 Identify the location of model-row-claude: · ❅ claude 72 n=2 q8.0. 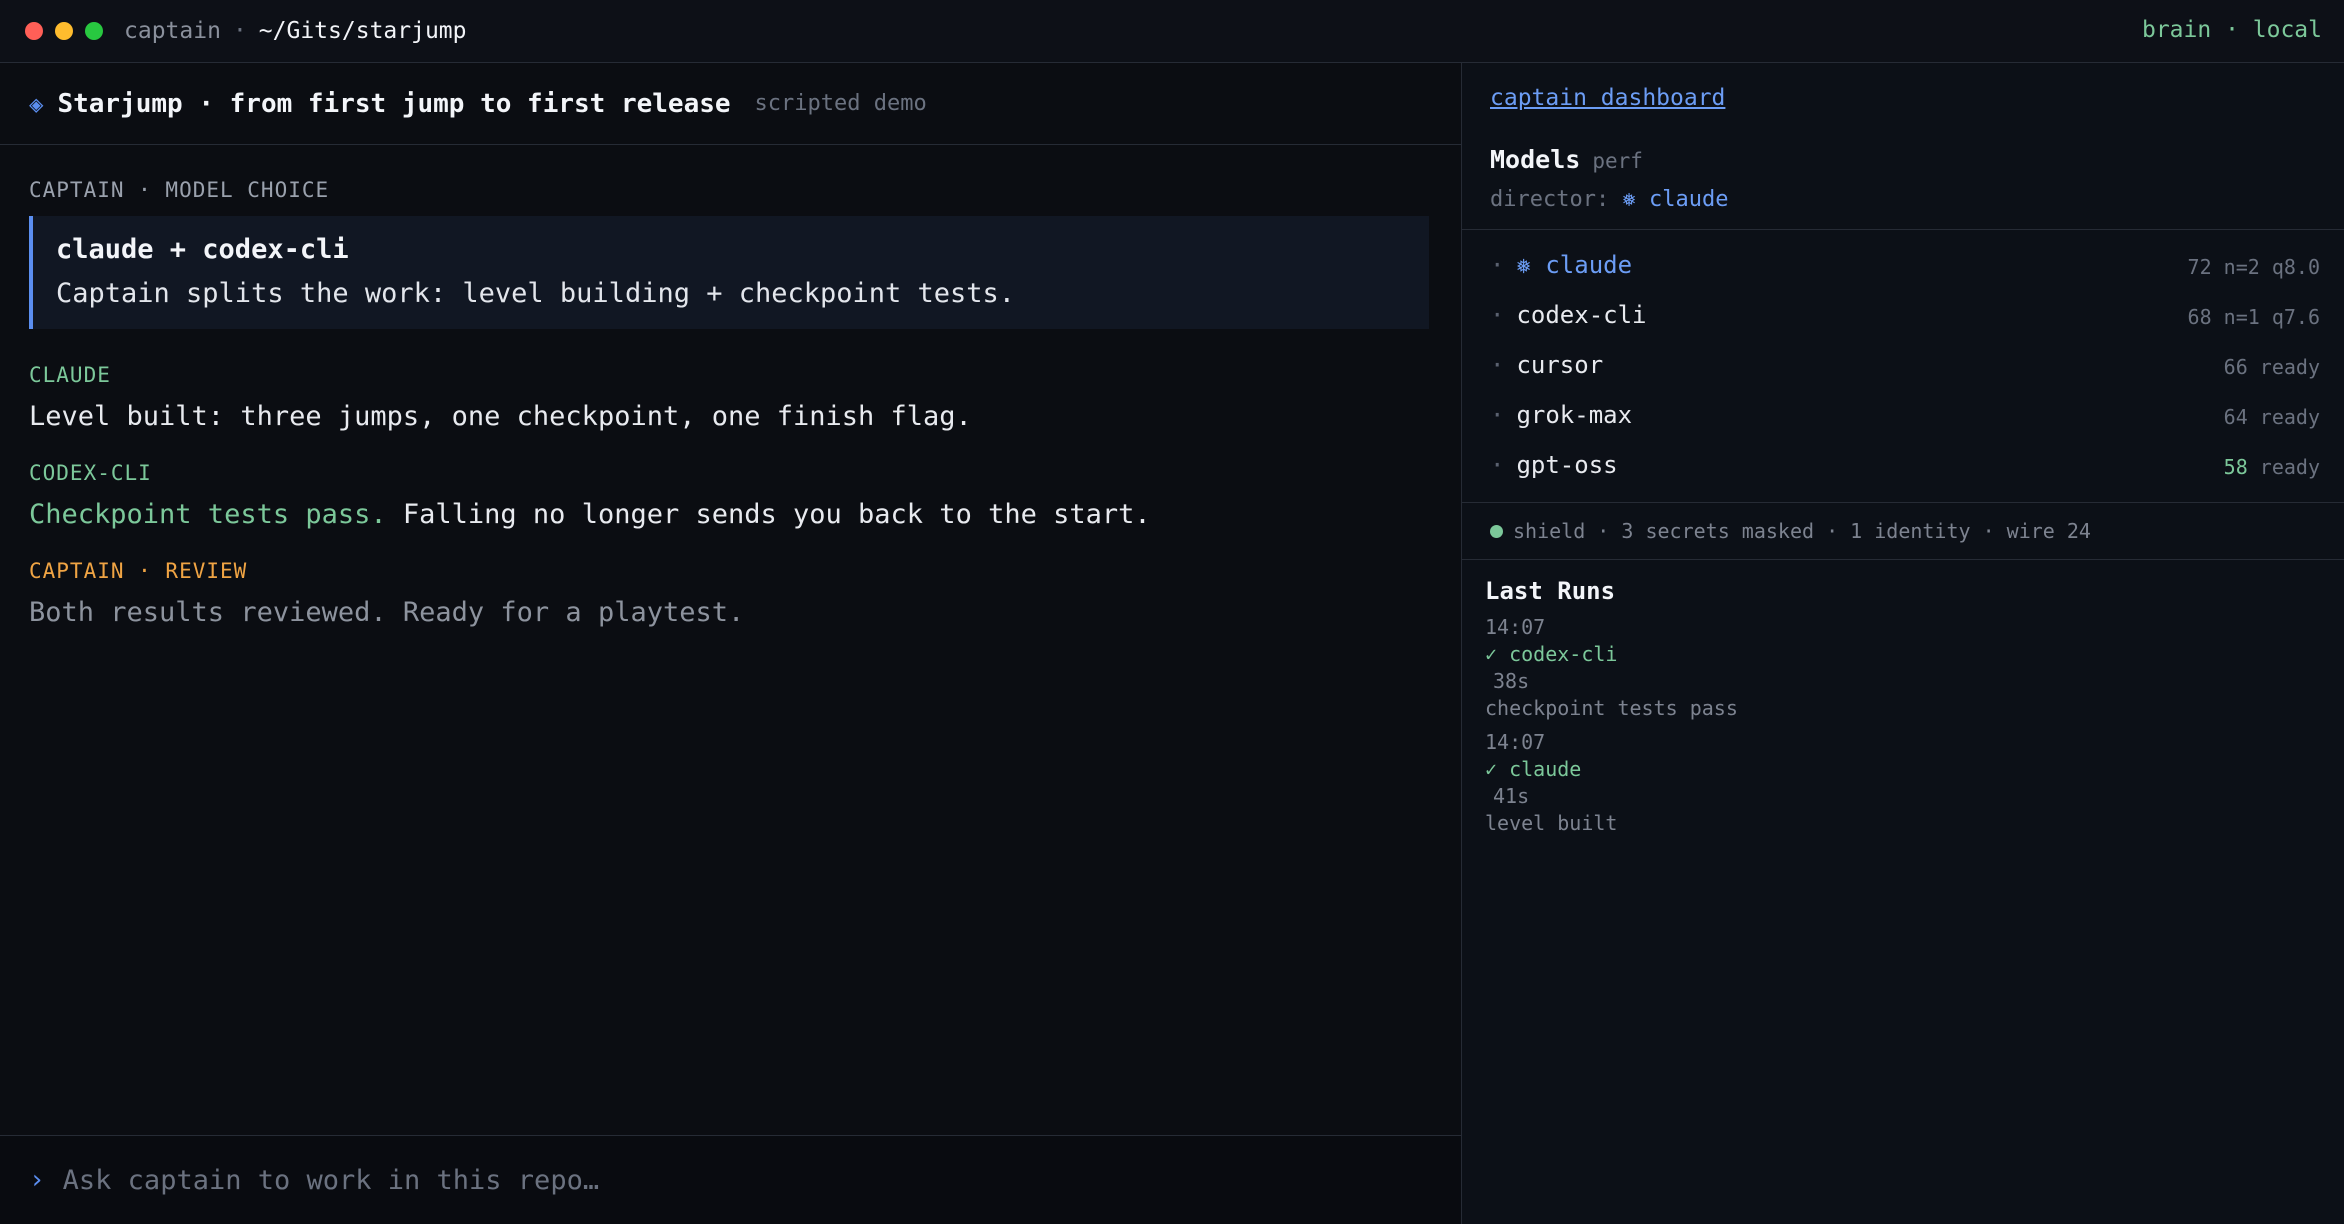
(1905, 271).